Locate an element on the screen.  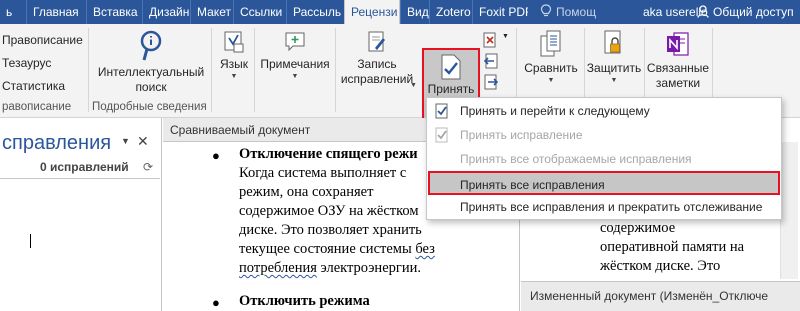
language-icon is located at coordinates (234, 42).